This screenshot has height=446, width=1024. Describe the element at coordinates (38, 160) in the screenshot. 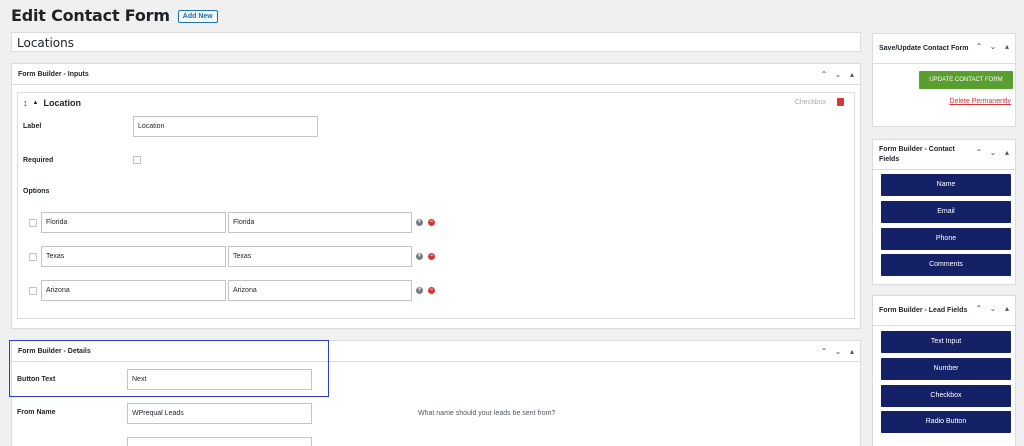

I see `required-caption: Required` at that location.